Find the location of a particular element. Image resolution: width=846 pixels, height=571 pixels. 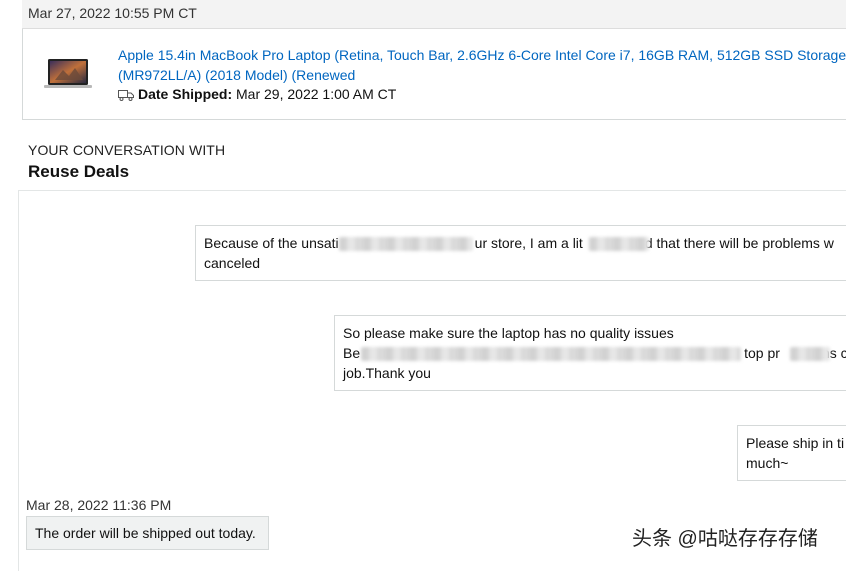

truck-icon is located at coordinates (126, 95).